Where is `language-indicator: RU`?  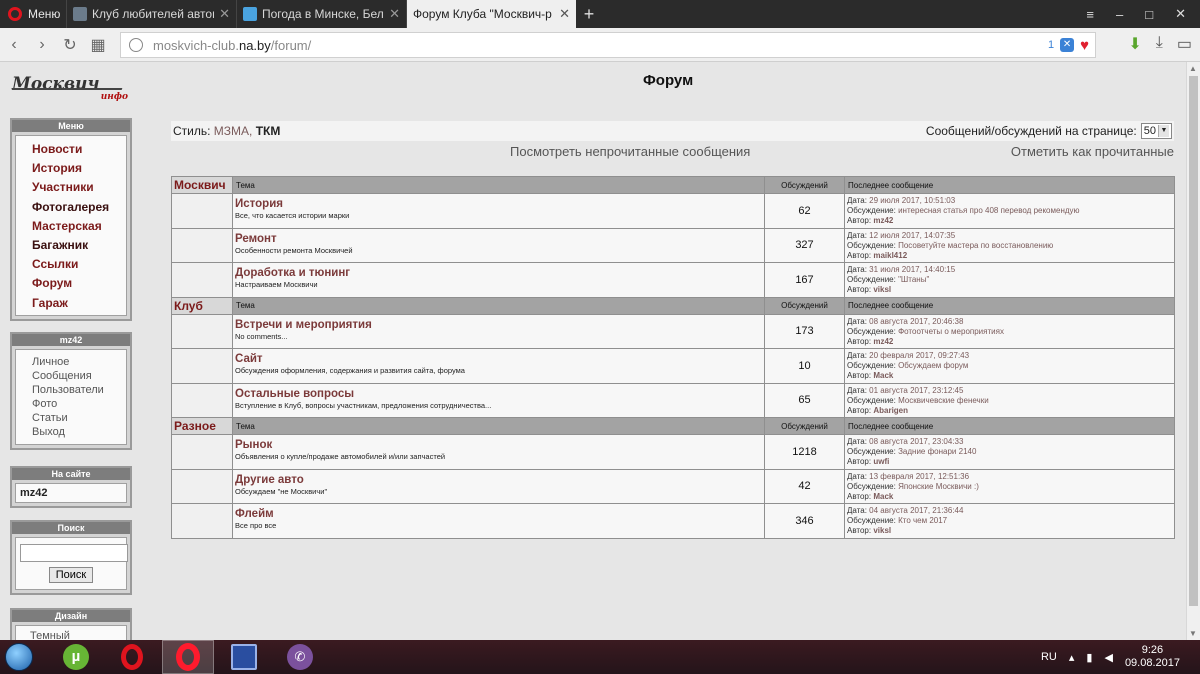
language-indicator: RU is located at coordinates (1049, 657).